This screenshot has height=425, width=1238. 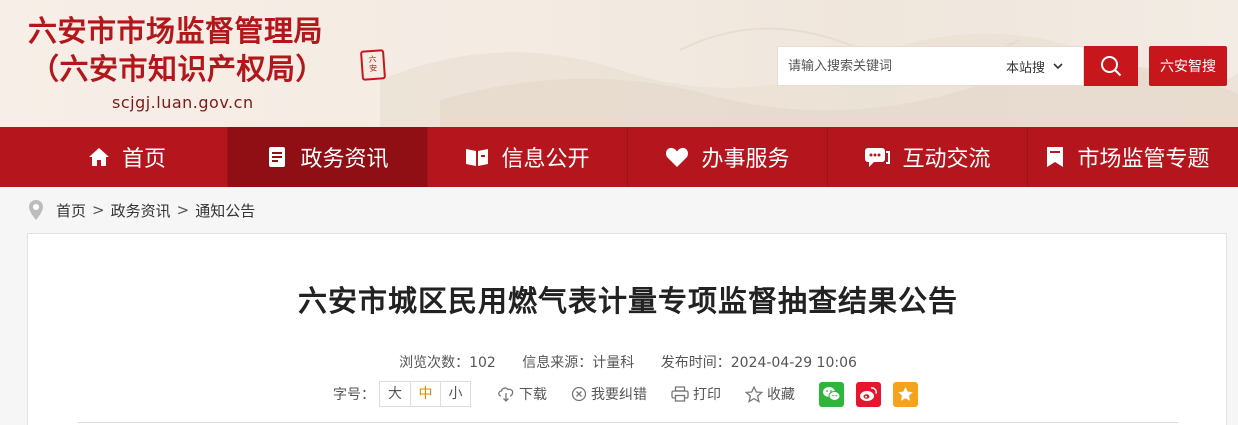 I want to click on bookmark-icon, so click(x=1055, y=157).